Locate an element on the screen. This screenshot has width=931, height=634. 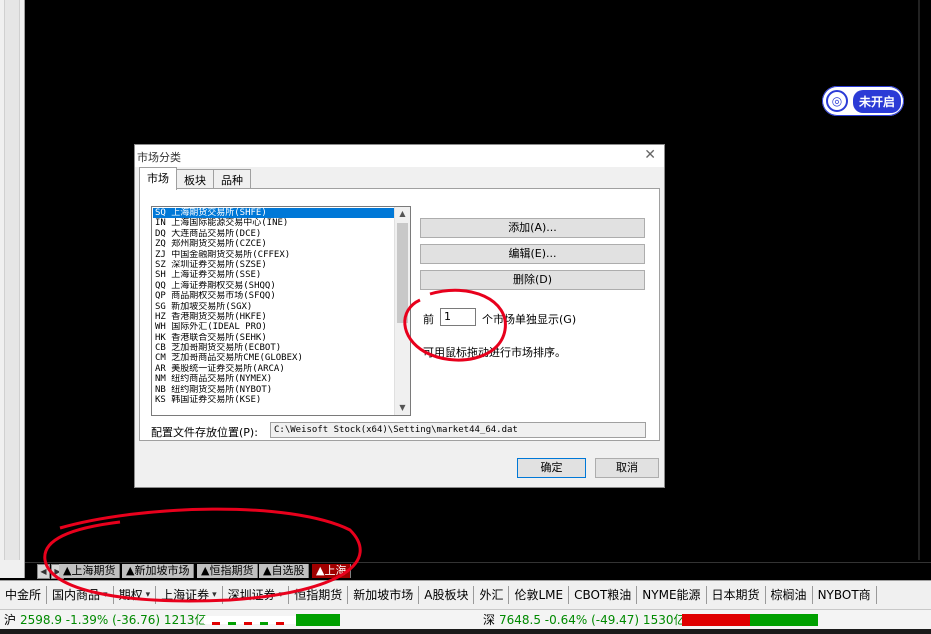
market-list-item: KS 韩国证券交易所(KSE) is located at coordinates (274, 400).